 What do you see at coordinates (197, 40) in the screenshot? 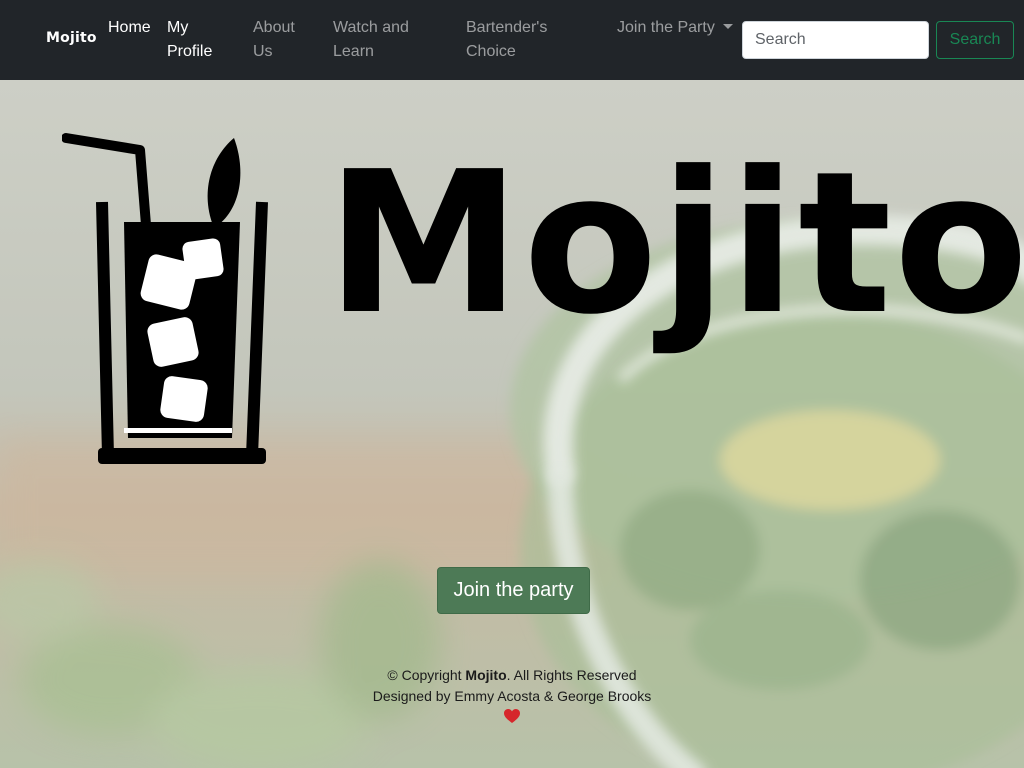
I see `nav-my-profile-link: My Profile` at bounding box center [197, 40].